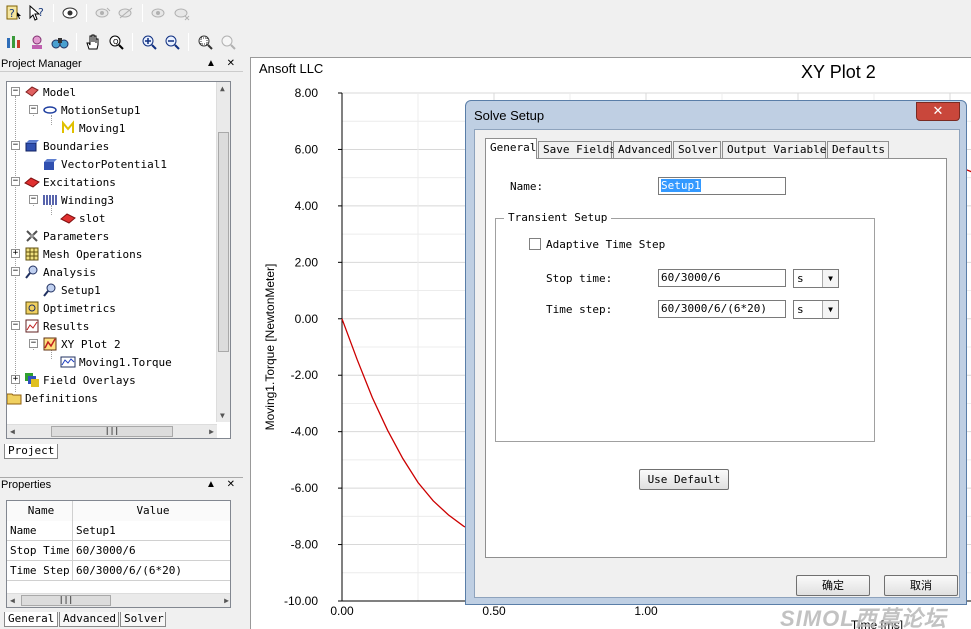  What do you see at coordinates (66, 146) in the screenshot?
I see `tree-item-boundaries: Boundaries` at bounding box center [66, 146].